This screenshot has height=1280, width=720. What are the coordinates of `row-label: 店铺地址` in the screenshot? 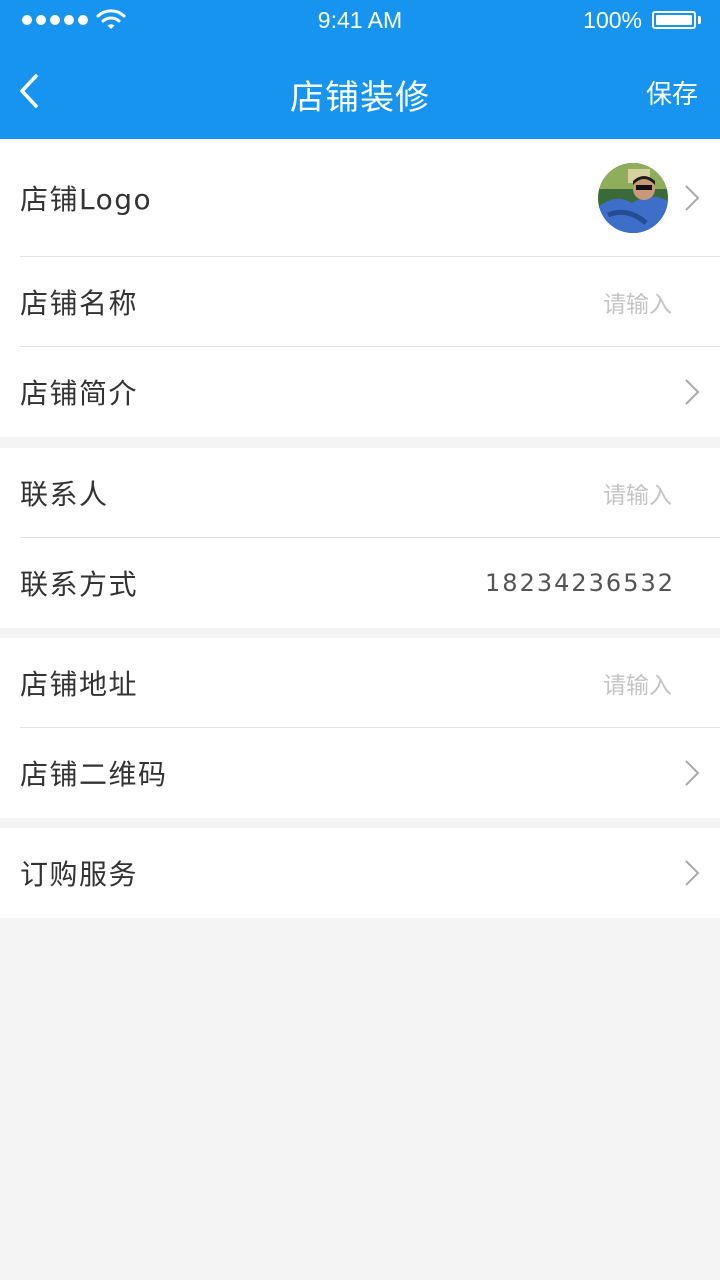 It's located at (79, 684).